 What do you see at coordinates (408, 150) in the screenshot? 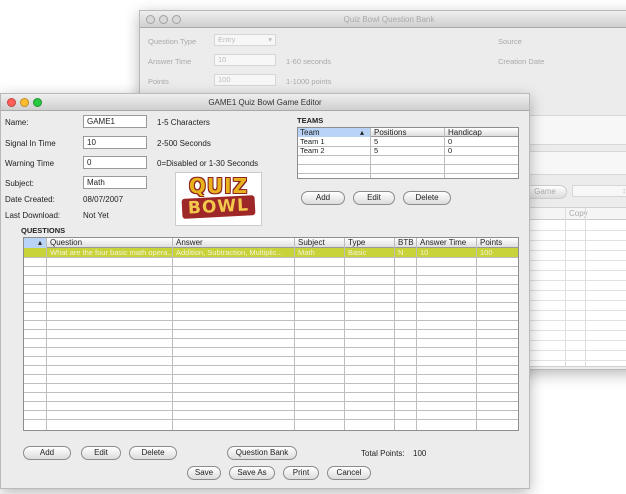
I see `team-2-positions: 5` at bounding box center [408, 150].